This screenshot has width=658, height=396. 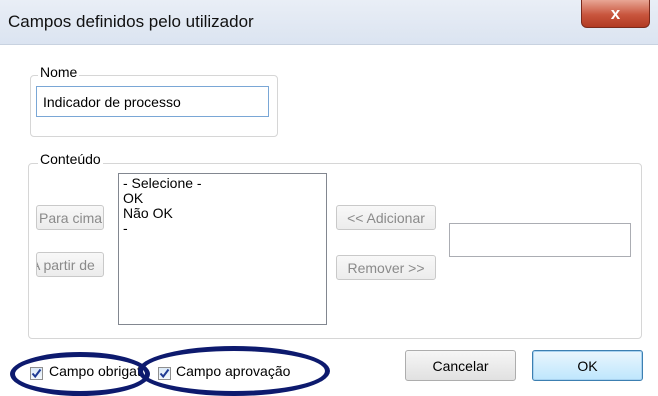 I want to click on list-item: -, so click(x=222, y=228).